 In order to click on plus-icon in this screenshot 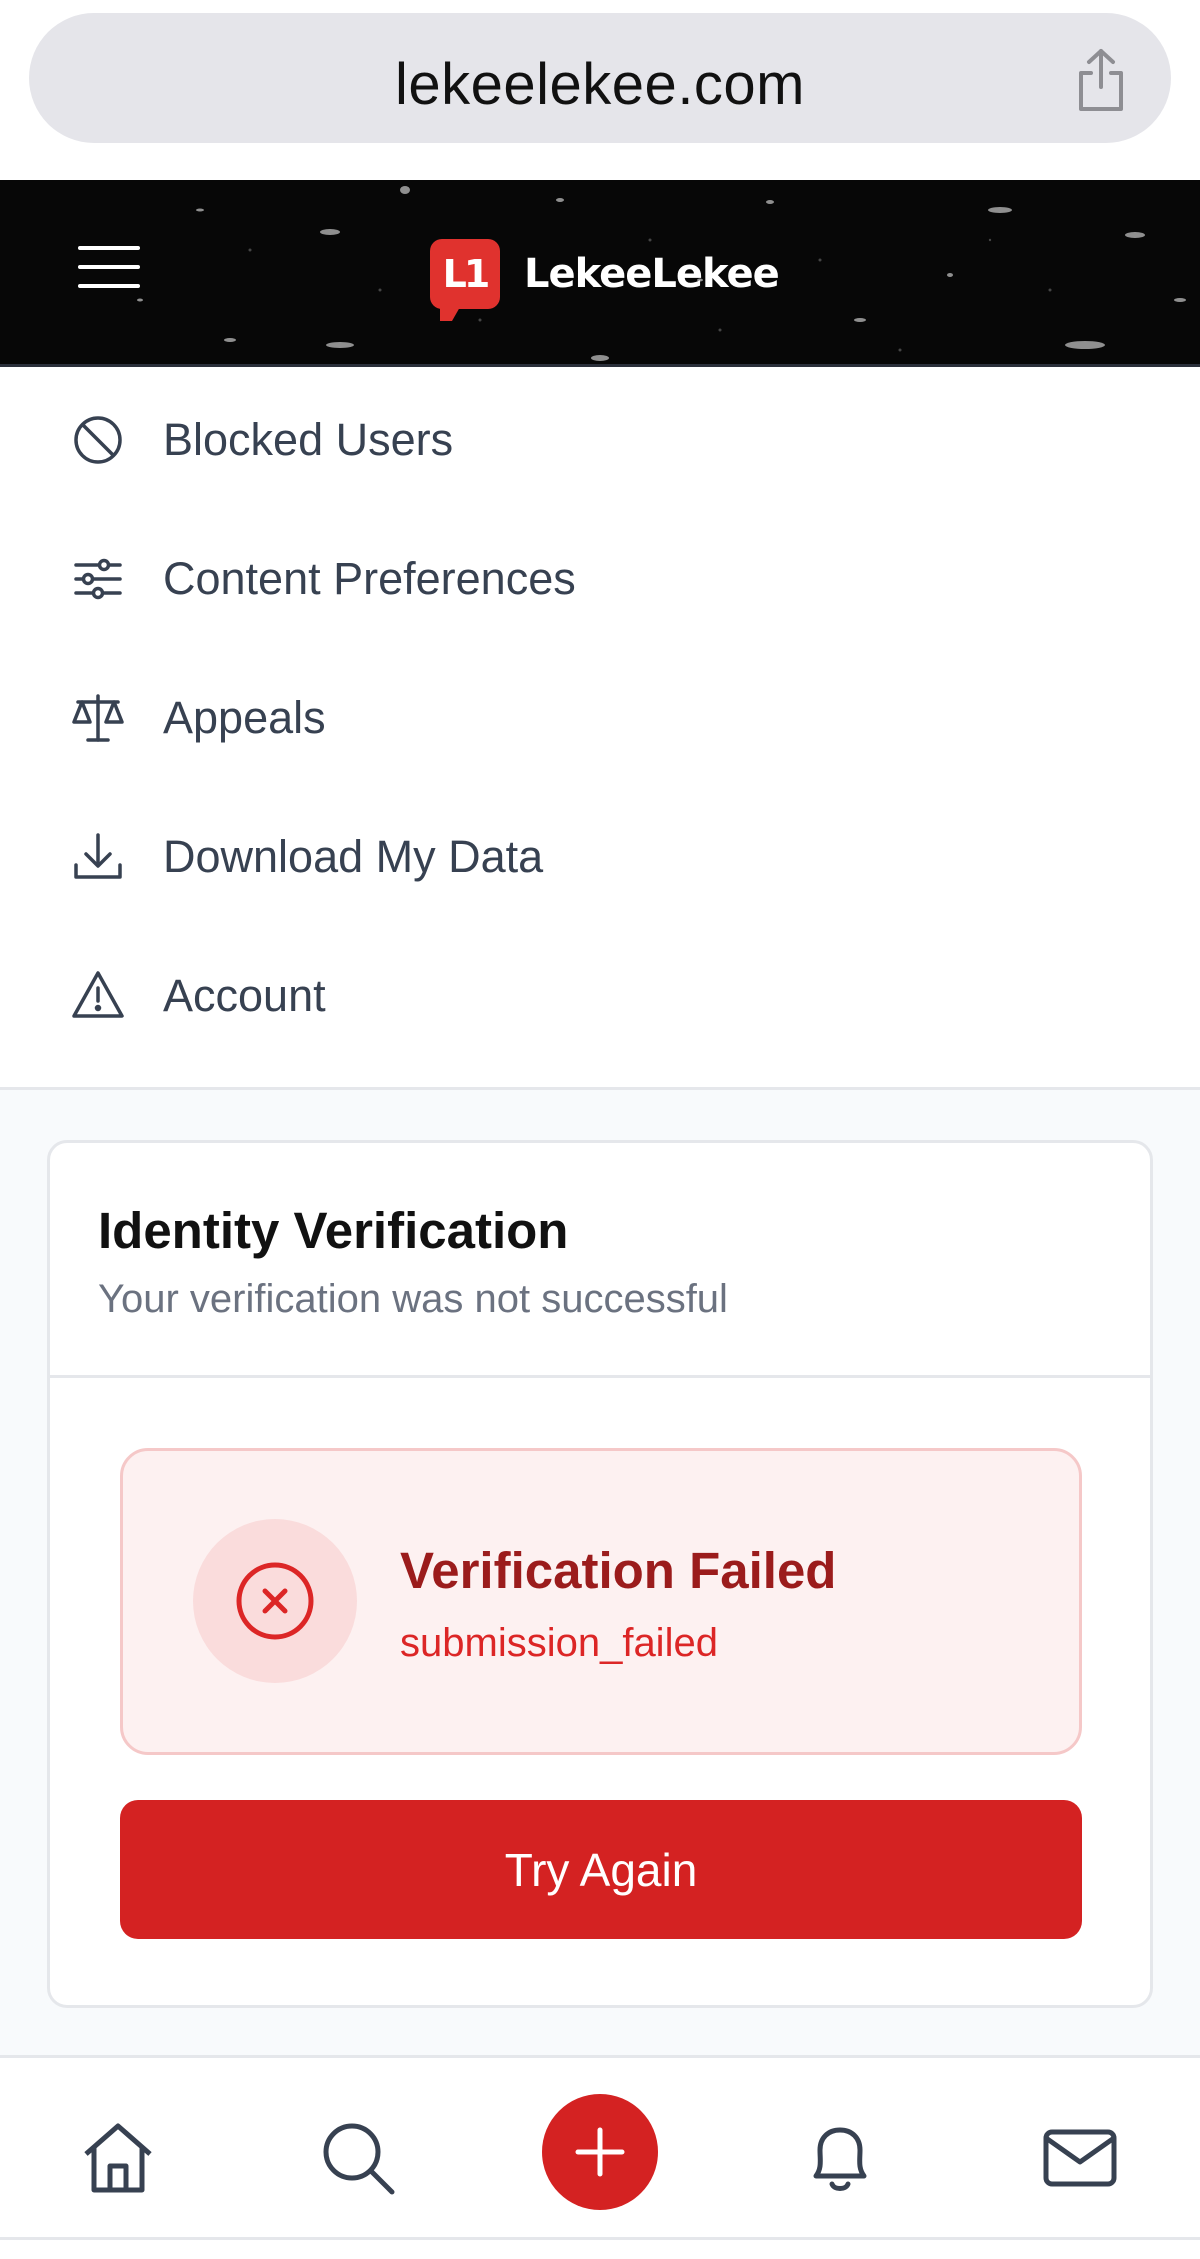, I will do `click(600, 2152)`.